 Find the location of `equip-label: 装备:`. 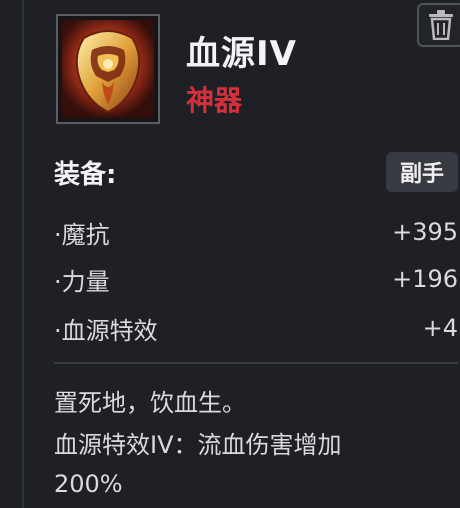

equip-label: 装备: is located at coordinates (85, 175).